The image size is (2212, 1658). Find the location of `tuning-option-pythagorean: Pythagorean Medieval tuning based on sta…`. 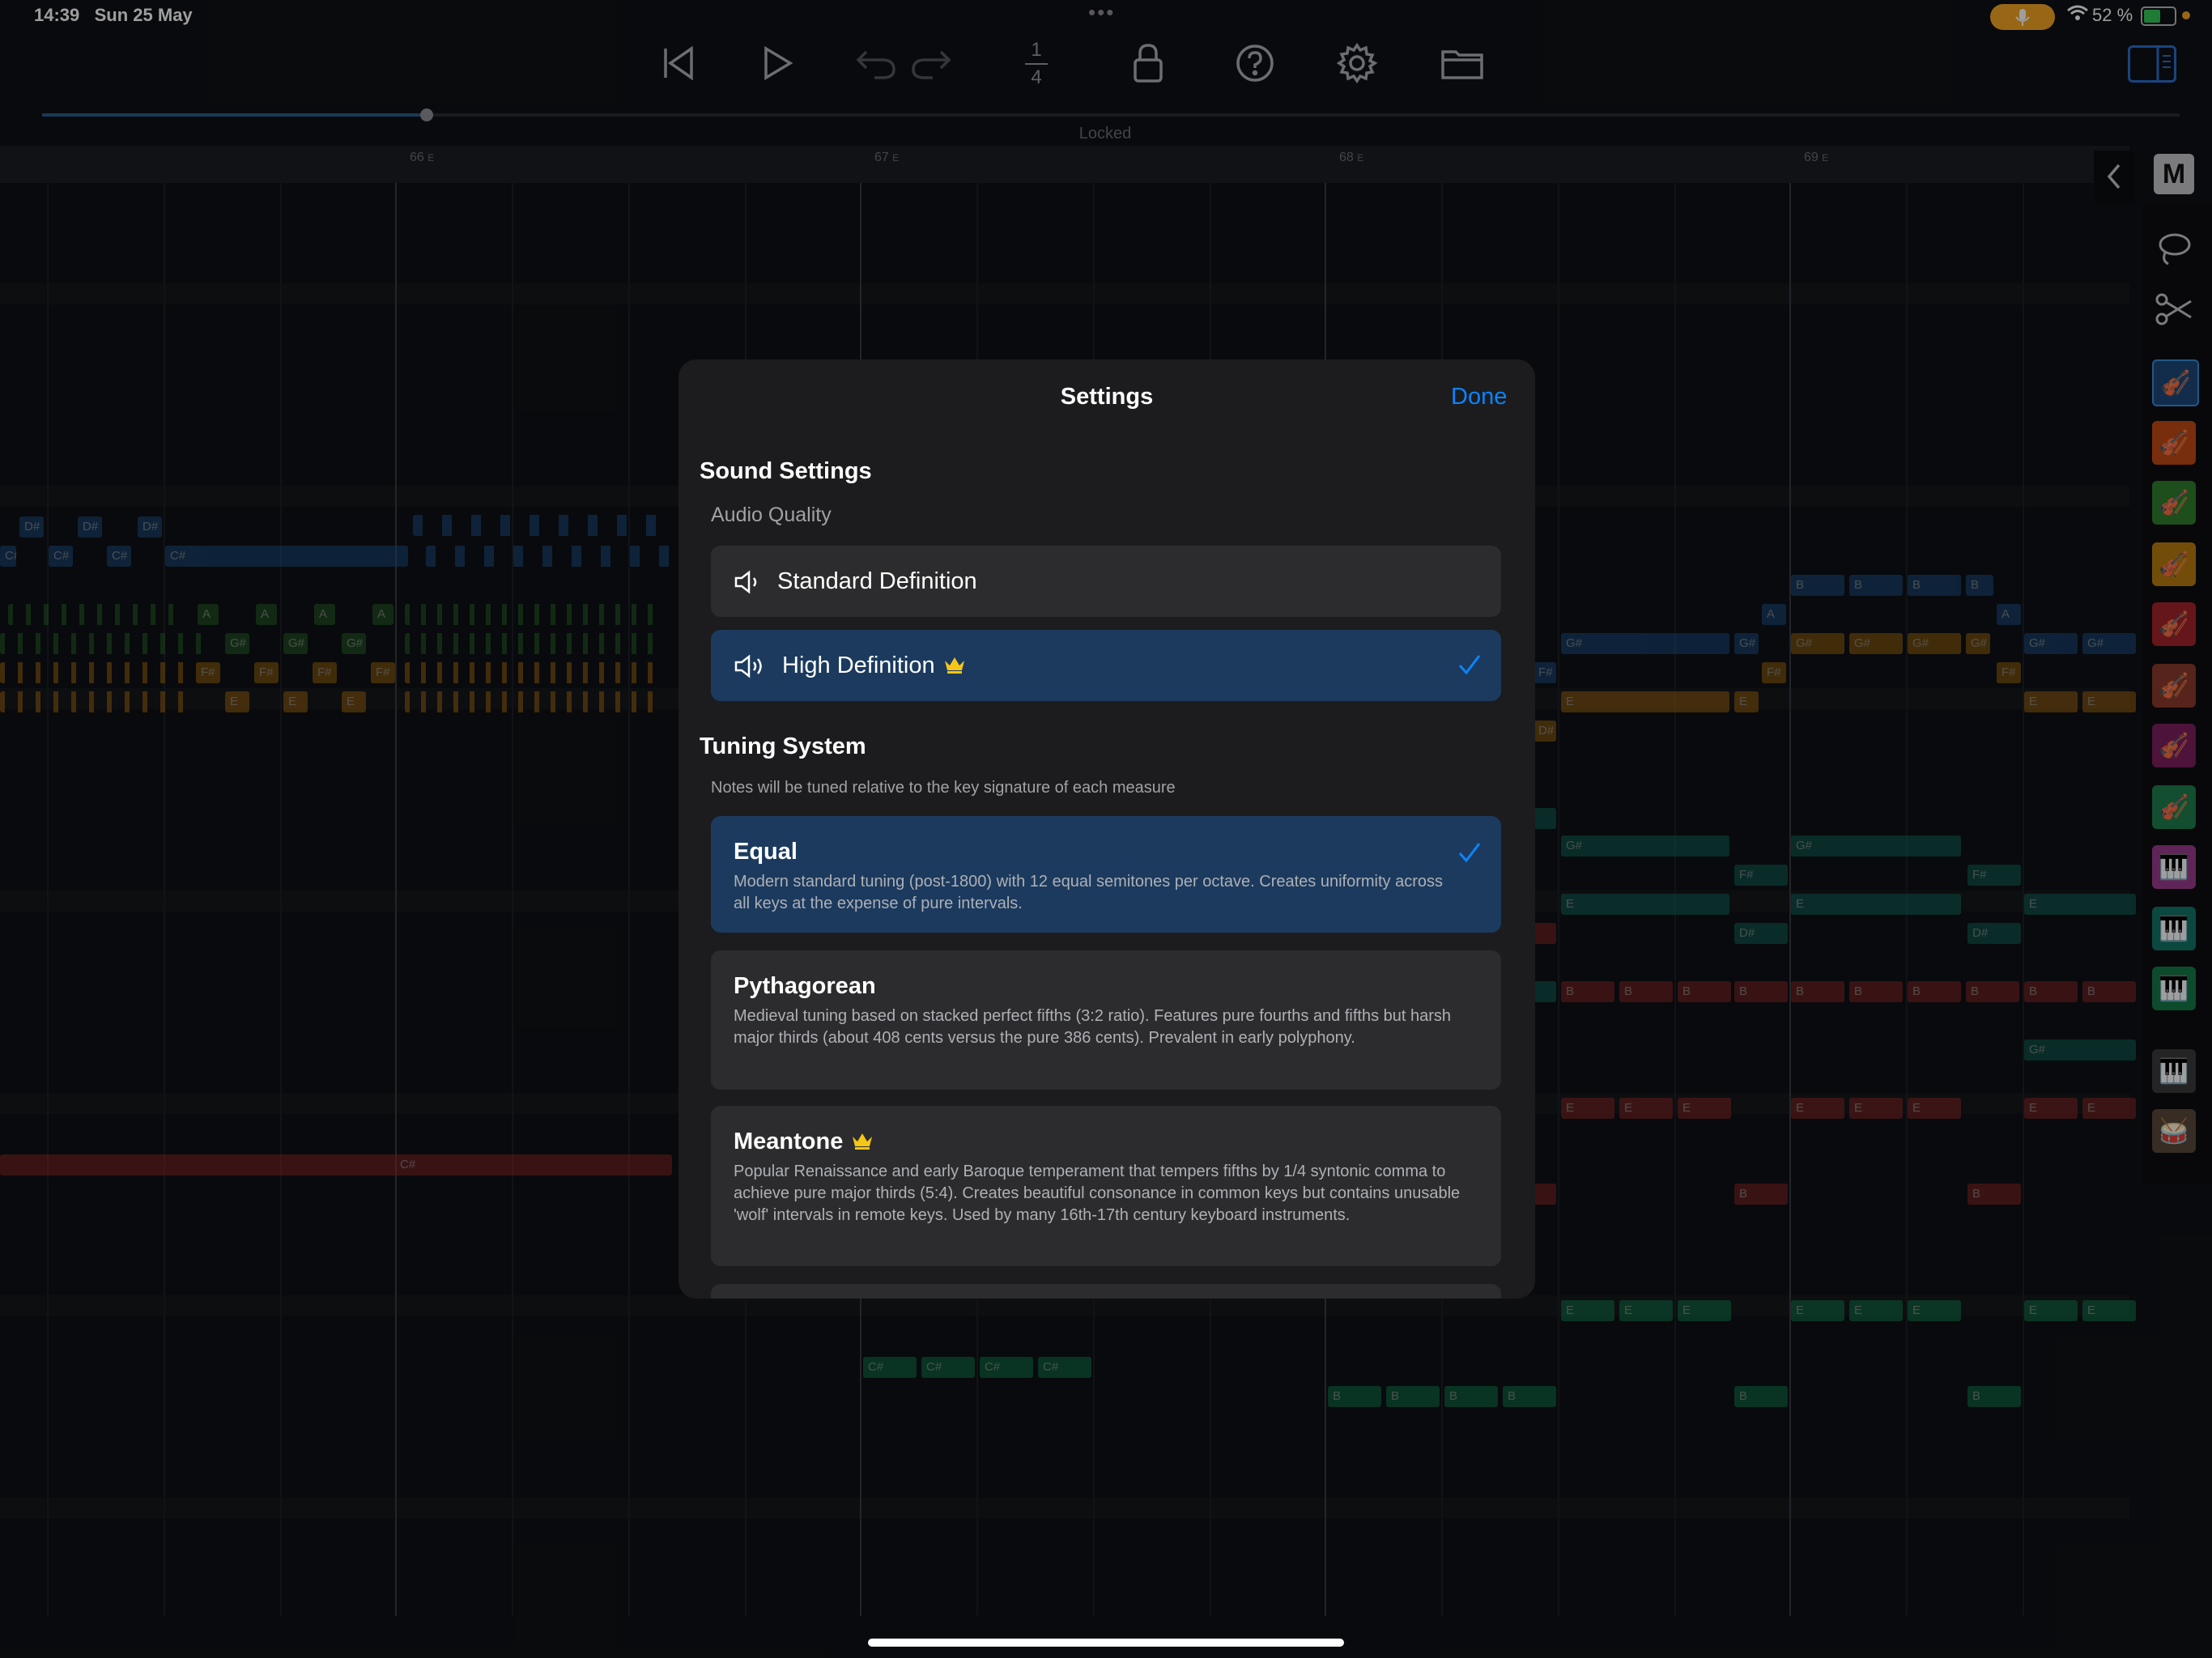

tuning-option-pythagorean: Pythagorean Medieval tuning based on sta… is located at coordinates (1106, 1020).